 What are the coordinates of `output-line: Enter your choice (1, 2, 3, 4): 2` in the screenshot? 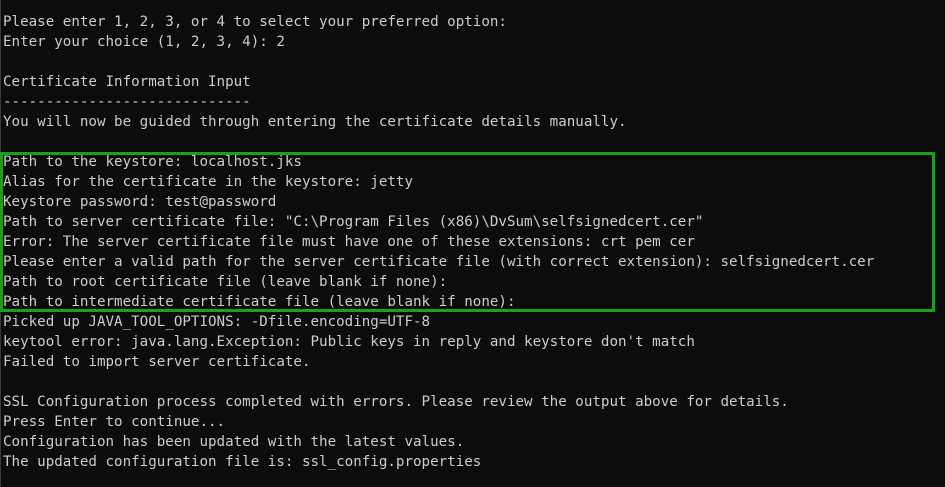 It's located at (144, 42).